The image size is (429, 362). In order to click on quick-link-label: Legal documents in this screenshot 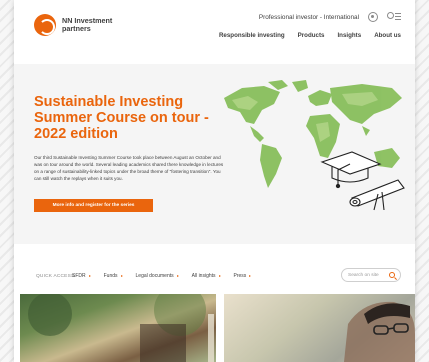, I will do `click(154, 276)`.